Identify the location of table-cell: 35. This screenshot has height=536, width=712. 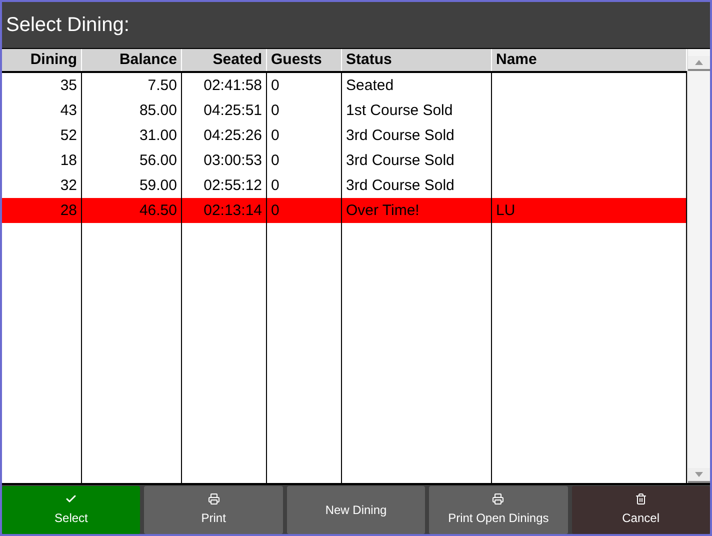
(68, 85).